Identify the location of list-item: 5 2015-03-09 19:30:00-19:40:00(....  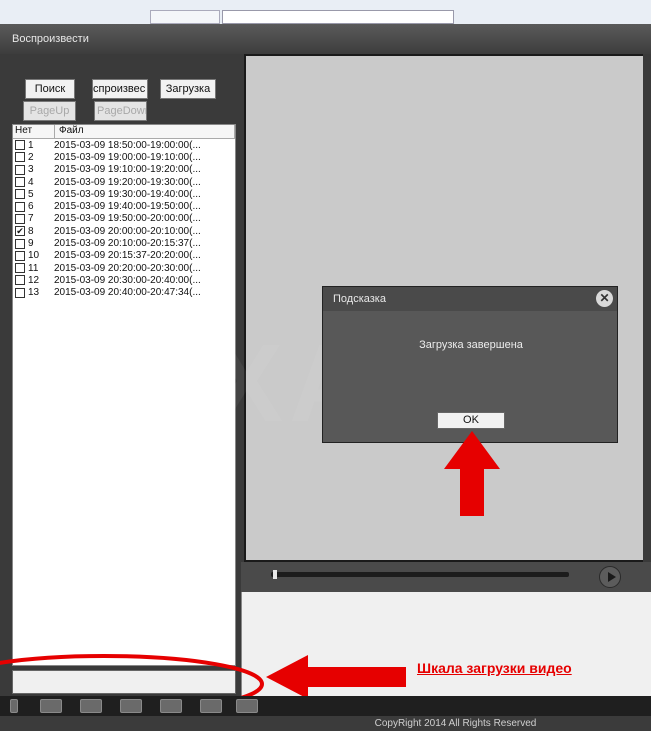
(124, 194).